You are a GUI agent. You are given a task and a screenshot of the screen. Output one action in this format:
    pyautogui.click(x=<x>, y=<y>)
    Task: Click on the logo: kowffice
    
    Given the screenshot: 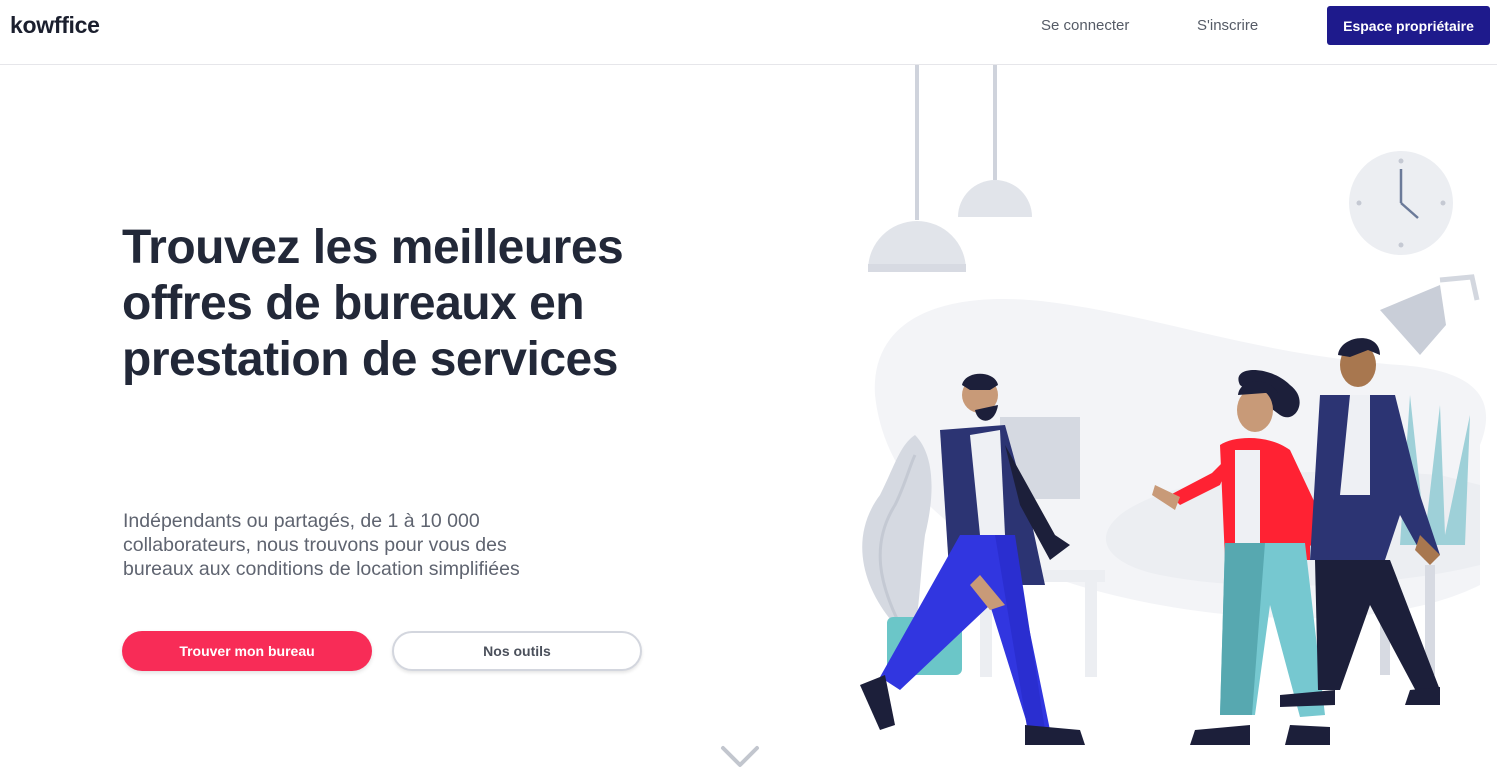 What is the action you would take?
    pyautogui.click(x=55, y=25)
    